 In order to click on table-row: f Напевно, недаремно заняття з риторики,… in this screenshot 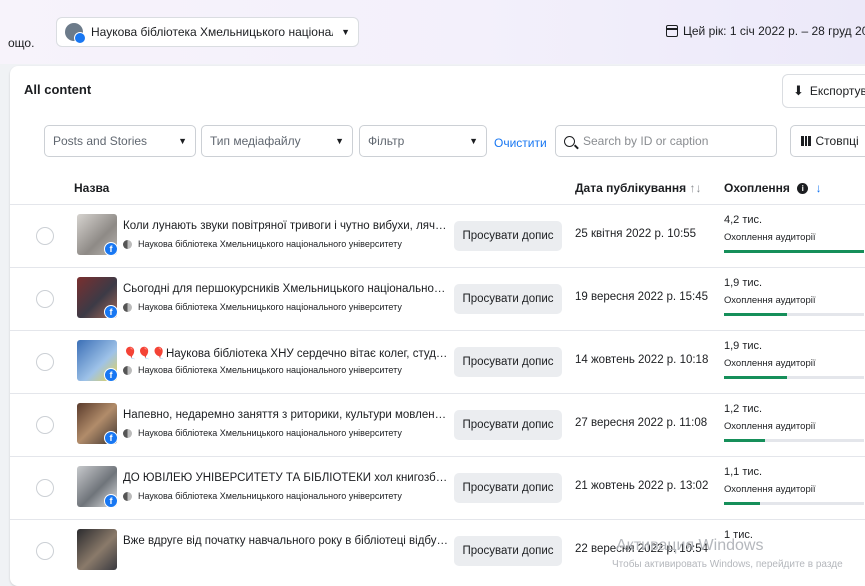, I will do `click(437, 425)`.